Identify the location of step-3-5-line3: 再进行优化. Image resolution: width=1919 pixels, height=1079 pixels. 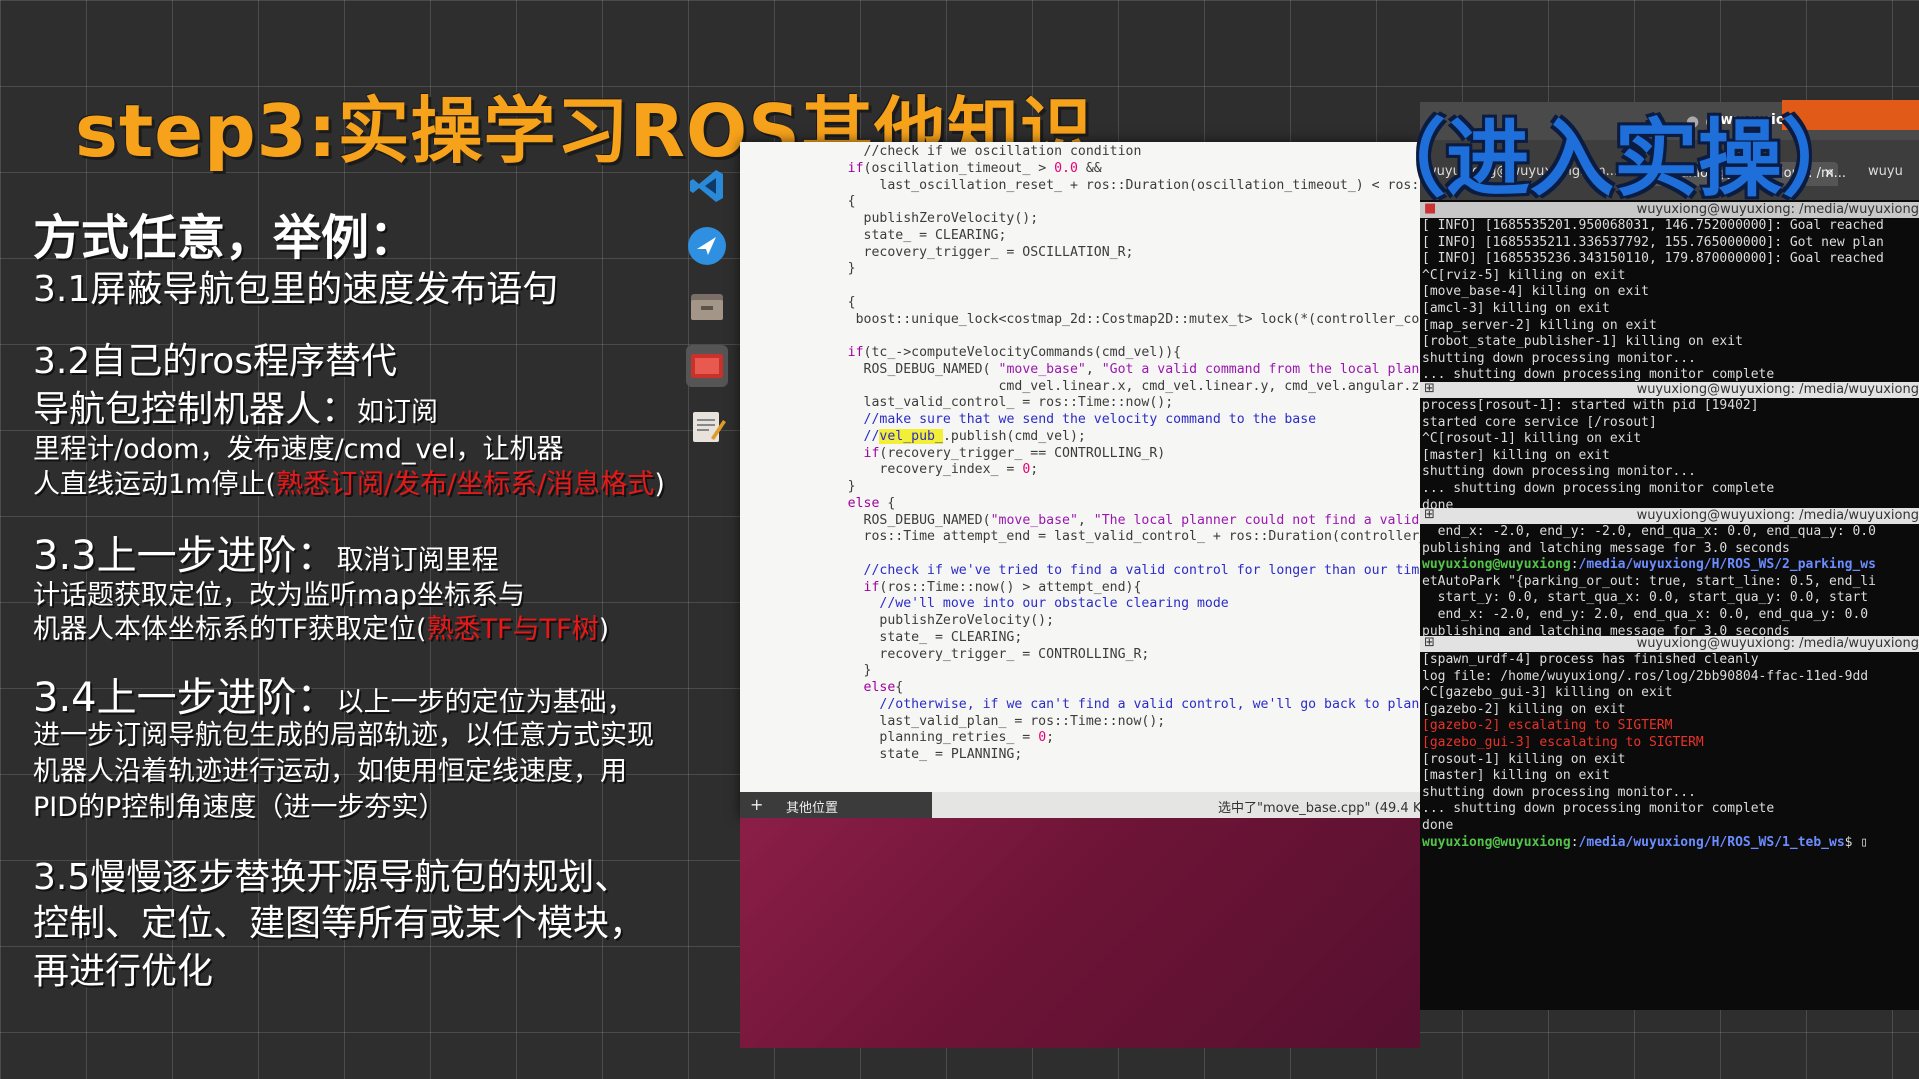
(123, 971).